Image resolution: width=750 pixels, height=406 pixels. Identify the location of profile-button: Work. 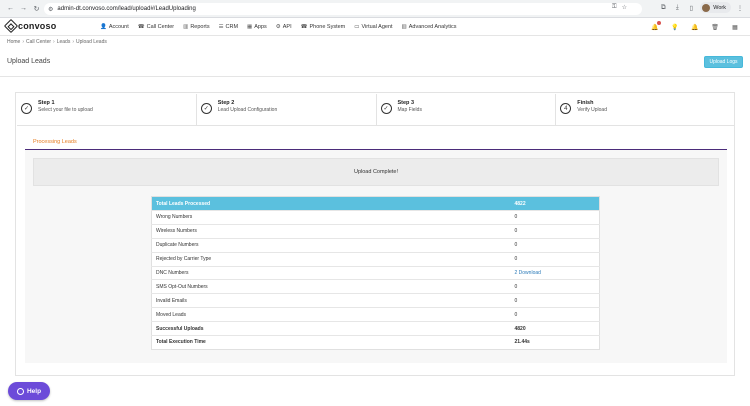
(715, 7).